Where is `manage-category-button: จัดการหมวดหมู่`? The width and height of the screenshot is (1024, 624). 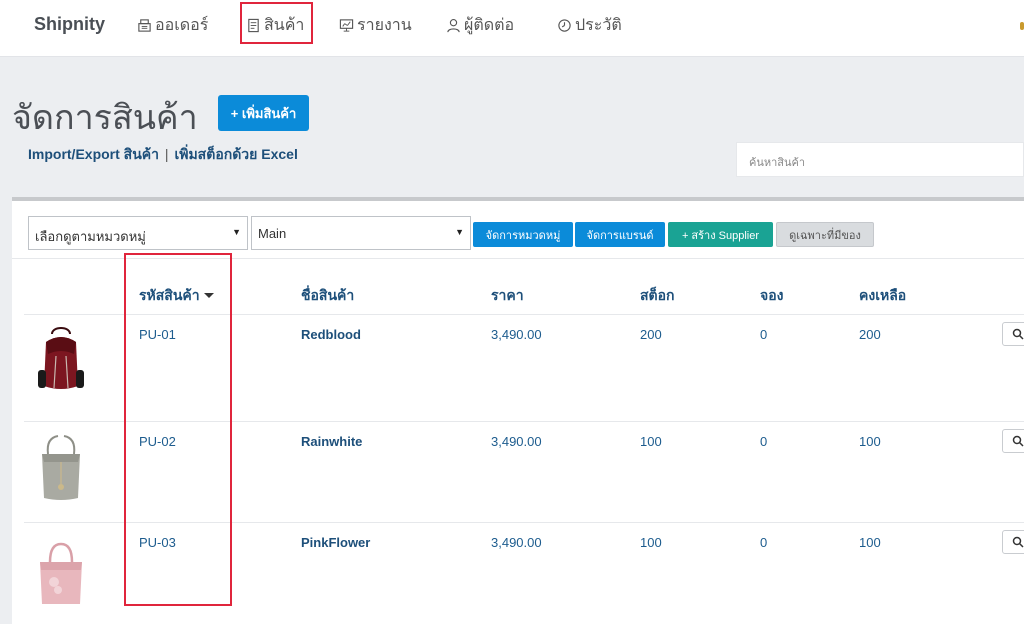 manage-category-button: จัดการหมวดหมู่ is located at coordinates (523, 234).